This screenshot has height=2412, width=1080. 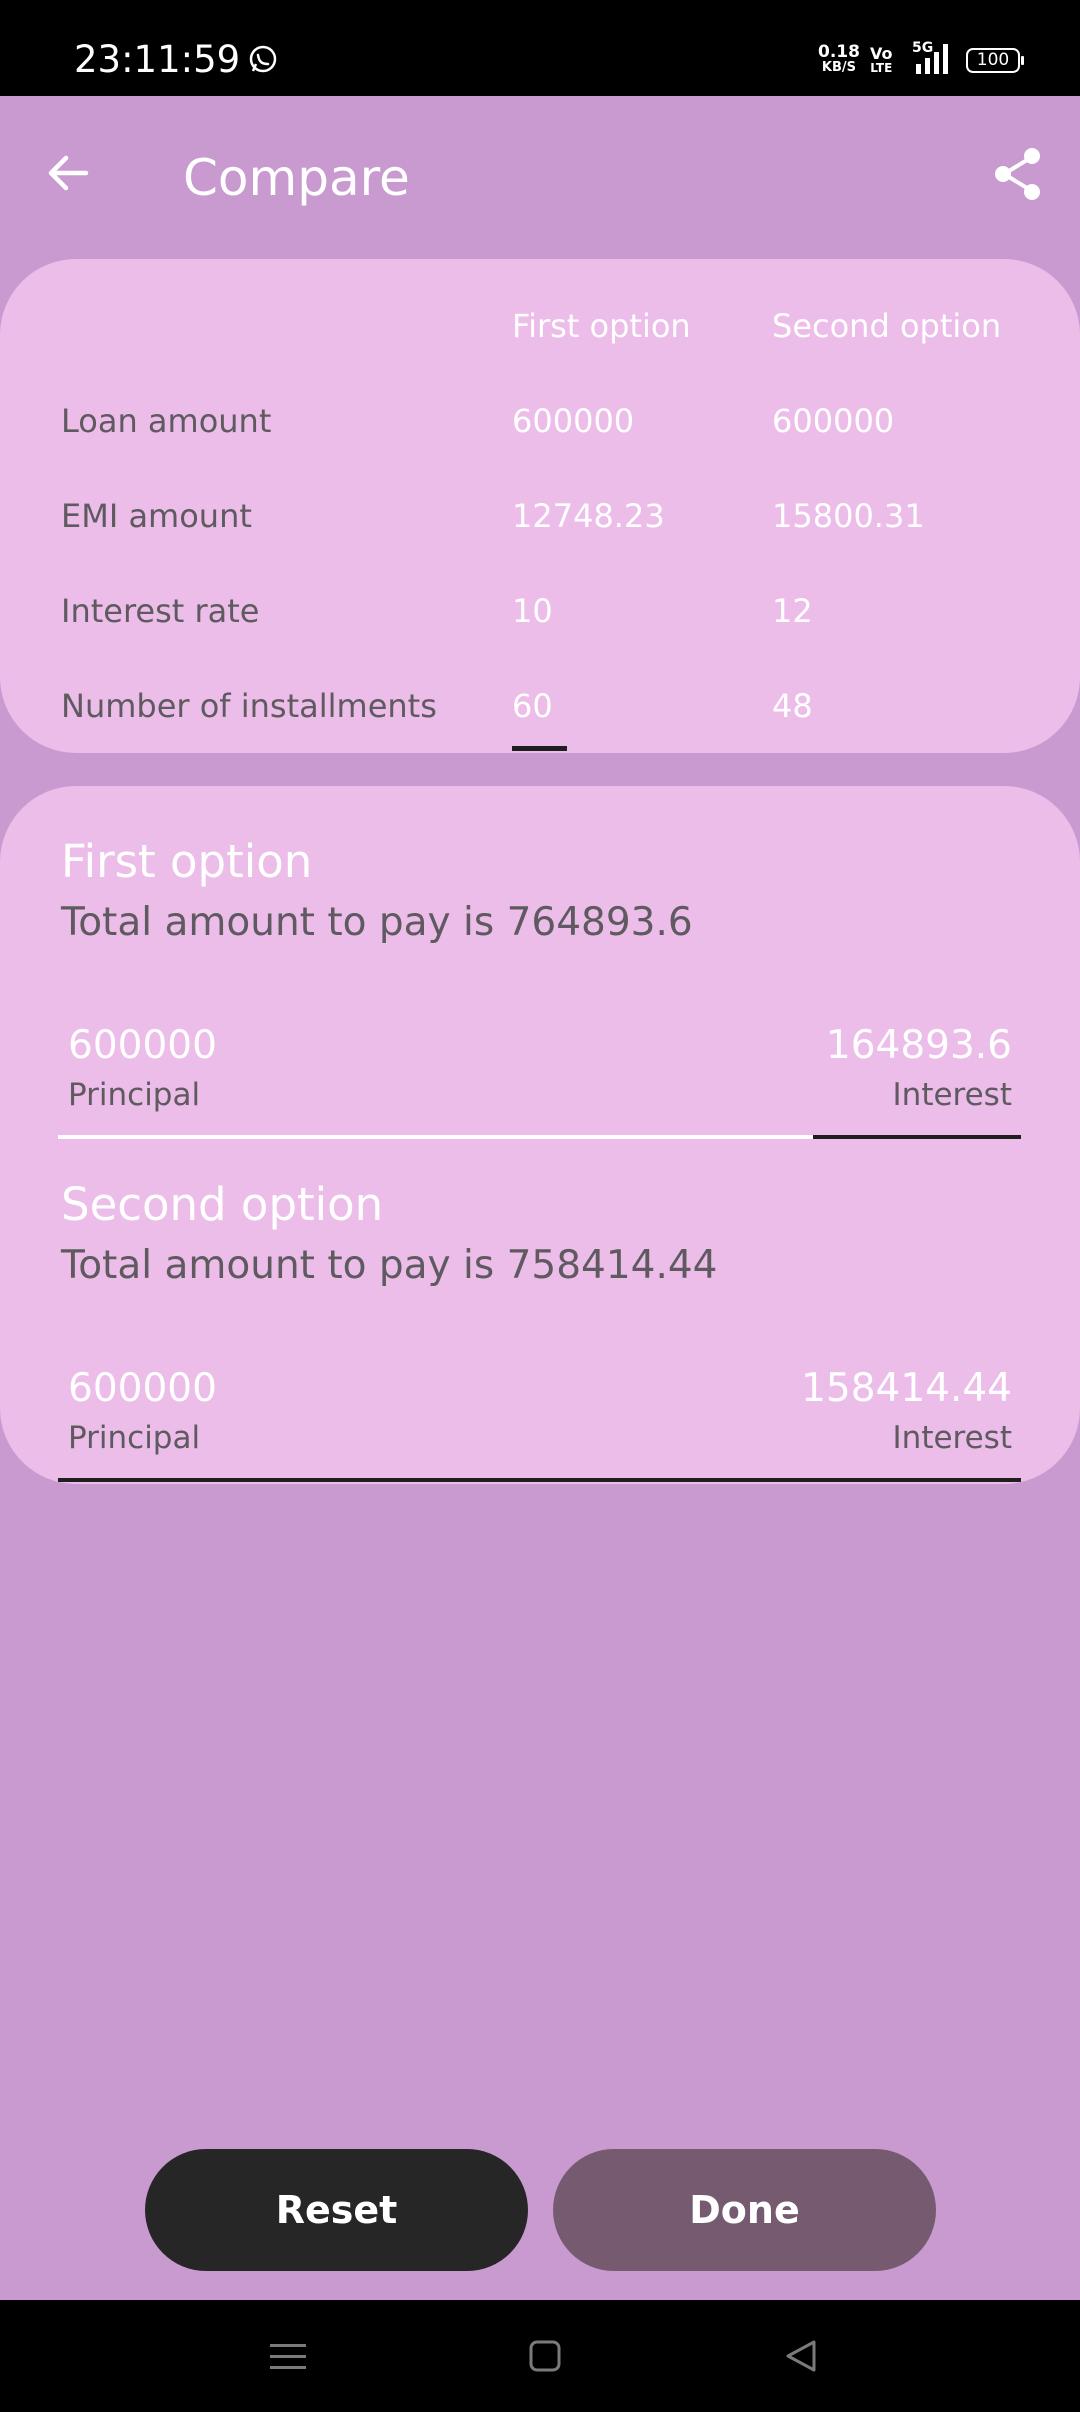 What do you see at coordinates (389, 1265) in the screenshot?
I see `second-option-total: Total amount to pay is 758414.44` at bounding box center [389, 1265].